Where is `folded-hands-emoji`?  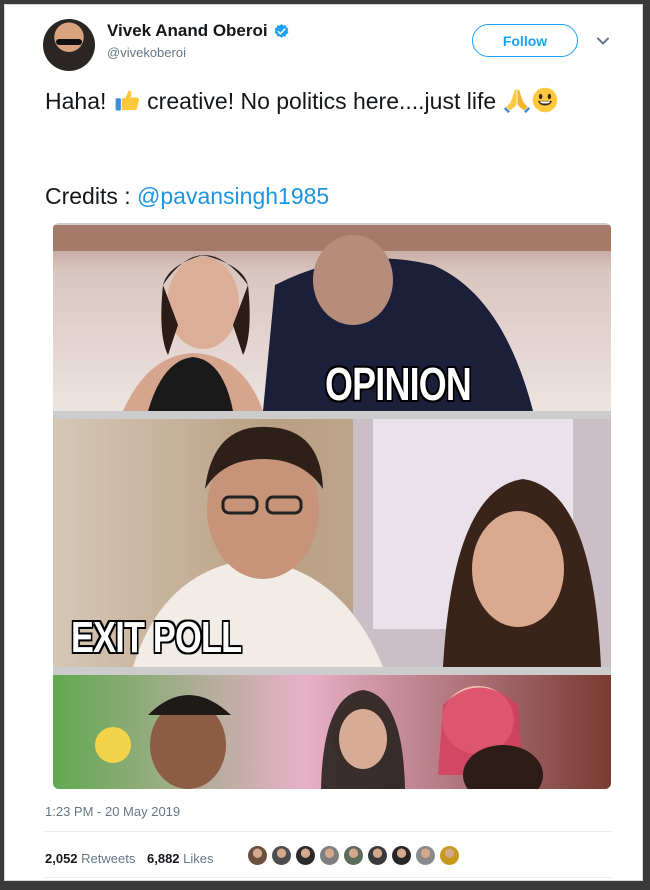 folded-hands-emoji is located at coordinates (516, 101).